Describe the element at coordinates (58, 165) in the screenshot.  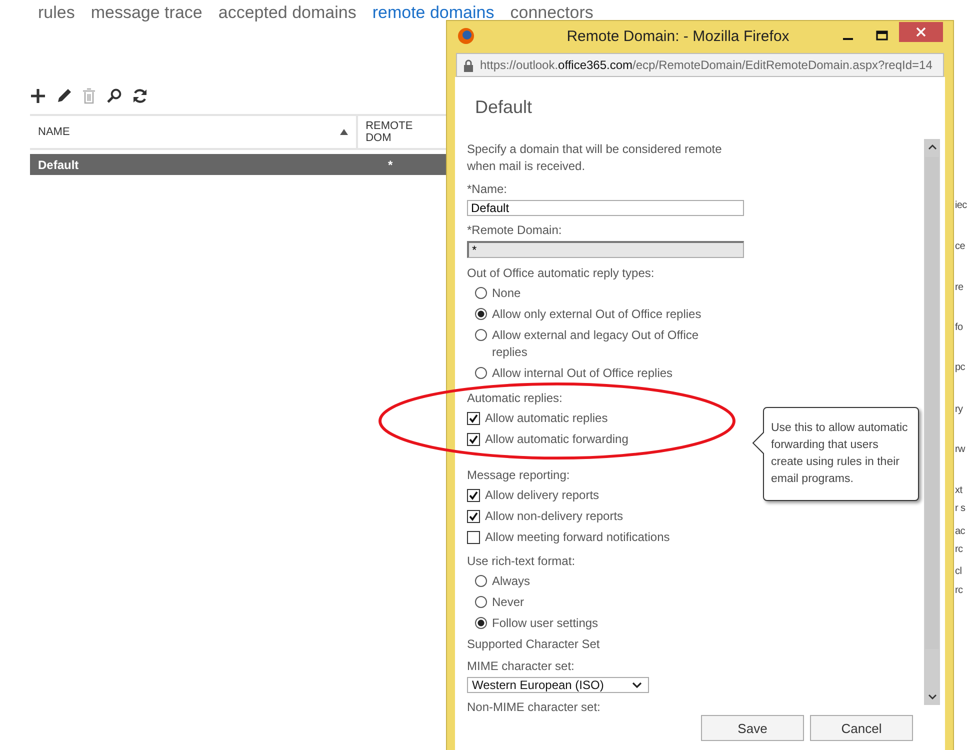
I see `table-cell-text: Default` at that location.